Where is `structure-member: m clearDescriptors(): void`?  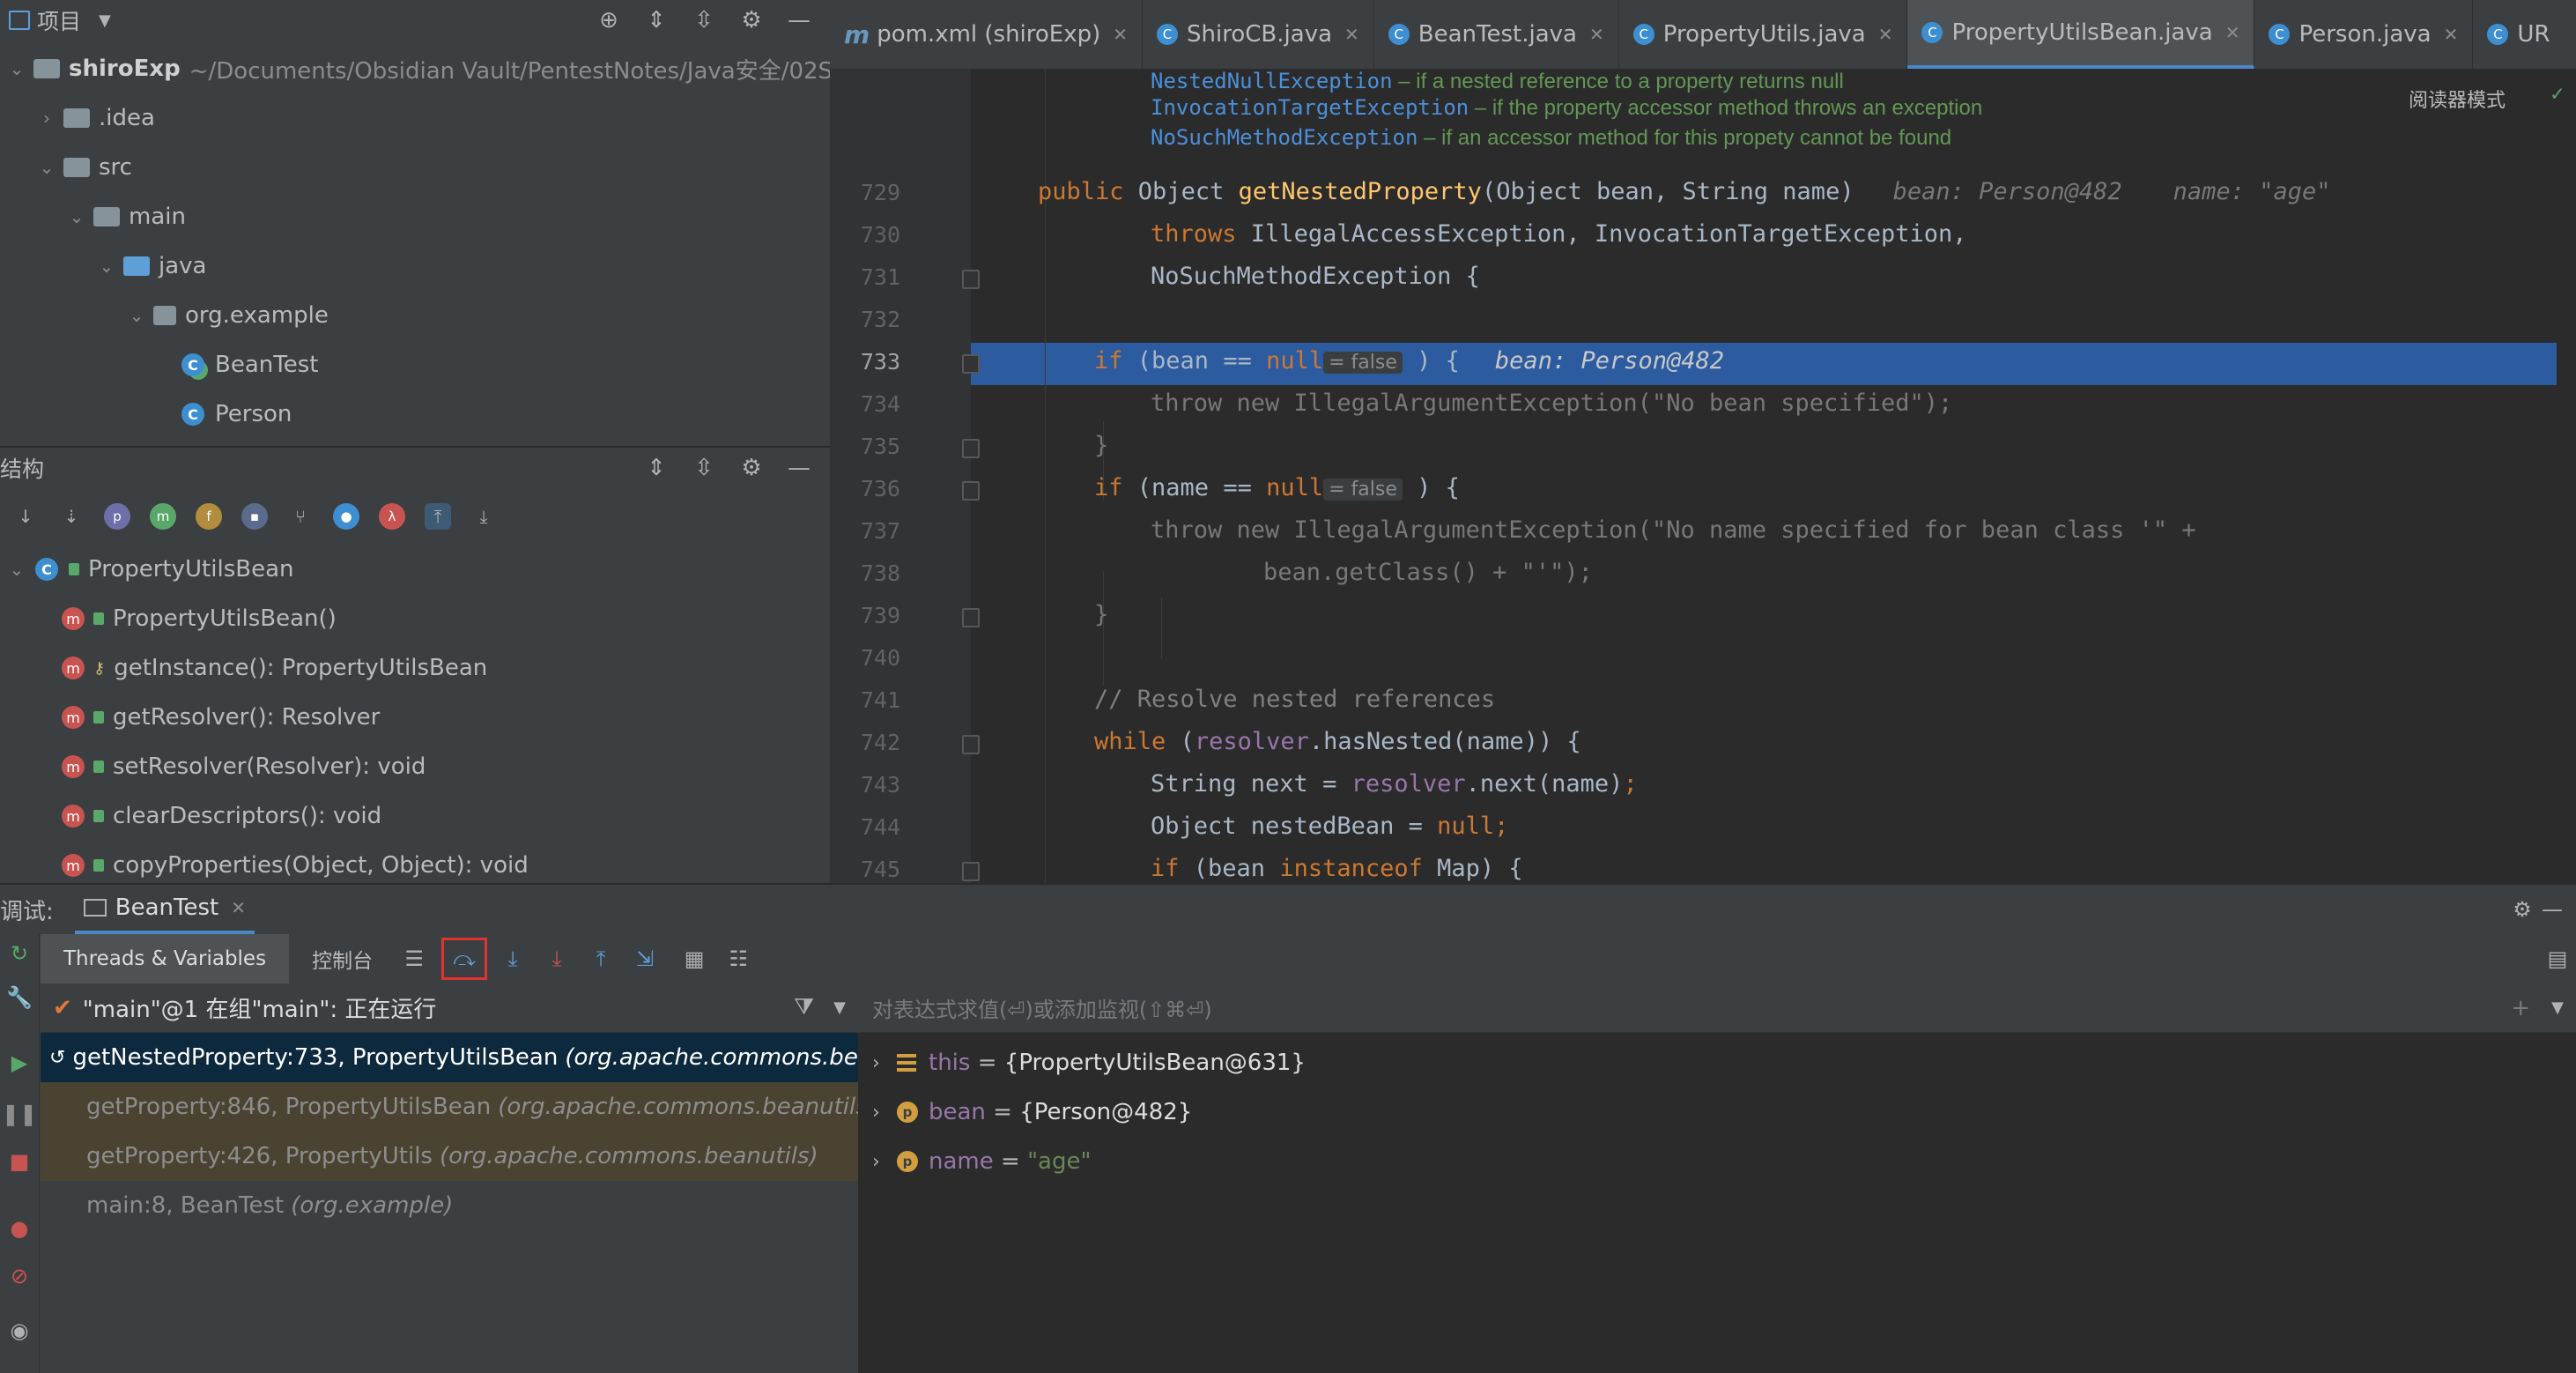 structure-member: m clearDescriptors(): void is located at coordinates (222, 816).